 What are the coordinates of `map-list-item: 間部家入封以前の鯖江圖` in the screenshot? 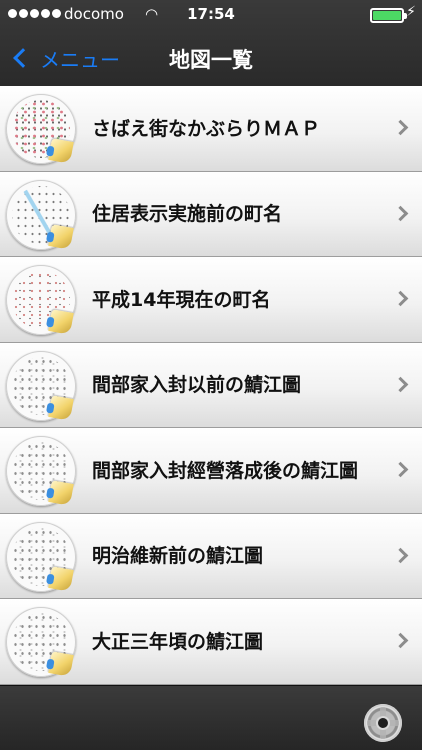 It's located at (211, 385).